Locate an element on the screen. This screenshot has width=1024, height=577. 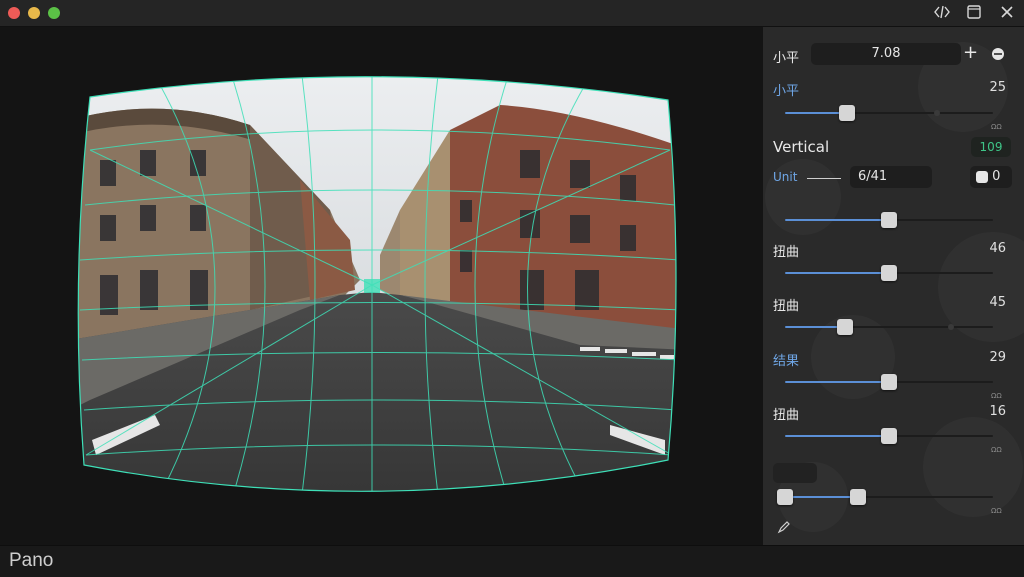
range-knob-high is located at coordinates (857, 497).